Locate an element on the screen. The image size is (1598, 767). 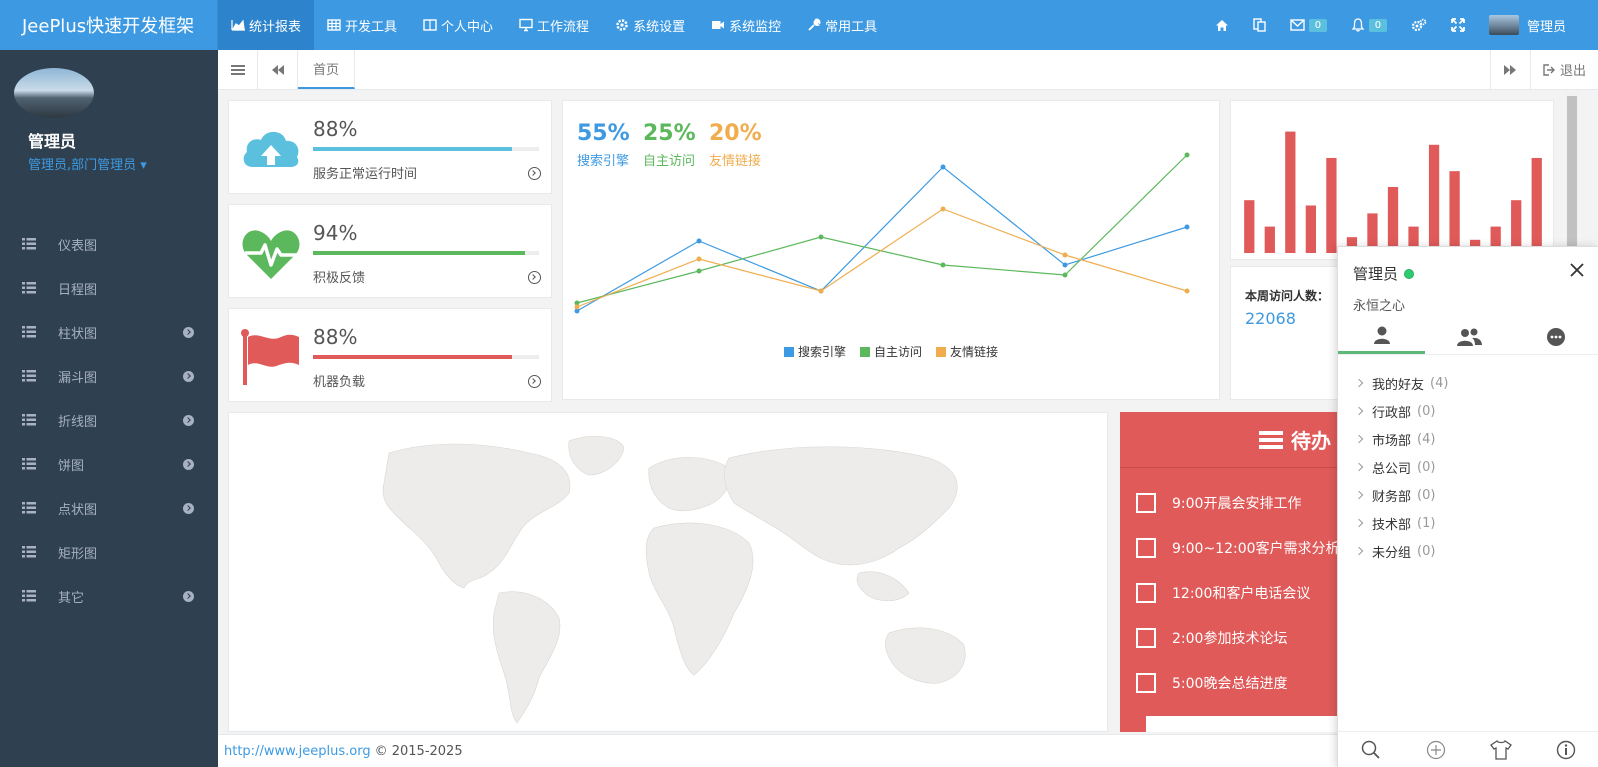
topnav-item-4: 系统设置 is located at coordinates (650, 25).